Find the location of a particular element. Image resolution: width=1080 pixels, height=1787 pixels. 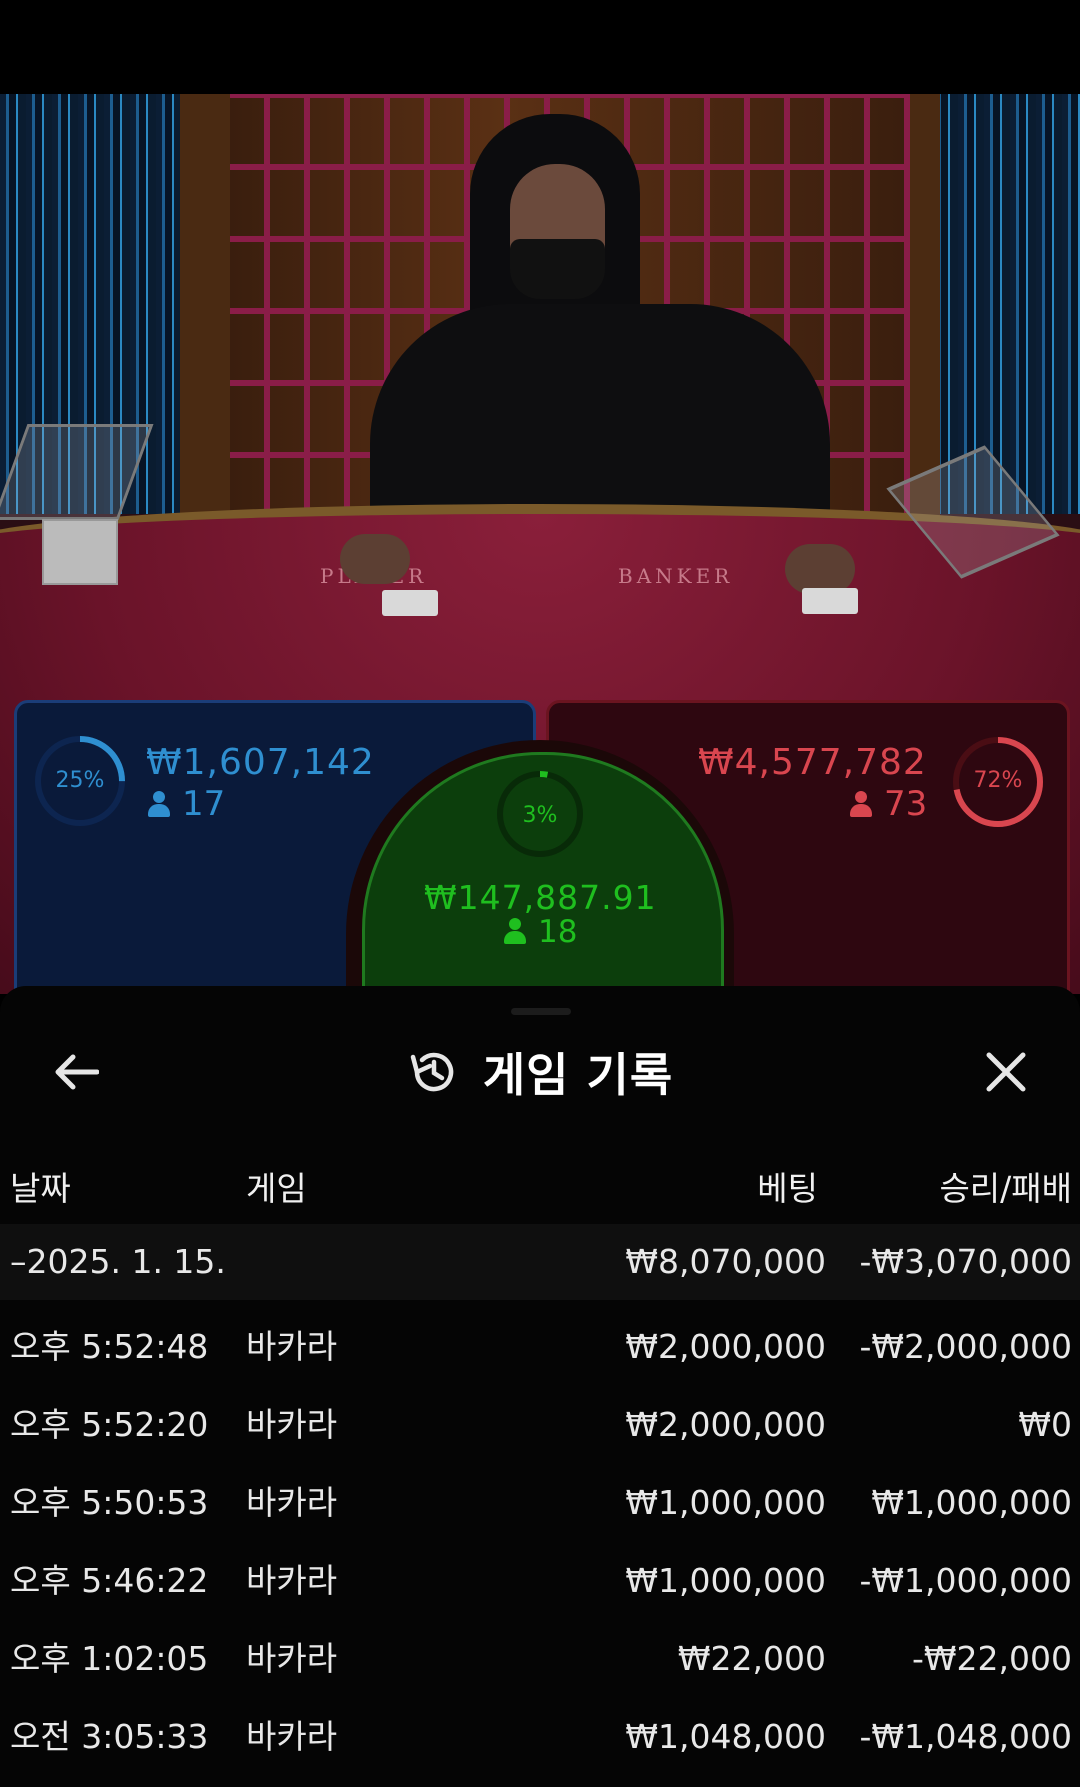

row-result: -₩1,048,000 is located at coordinates (966, 1736).